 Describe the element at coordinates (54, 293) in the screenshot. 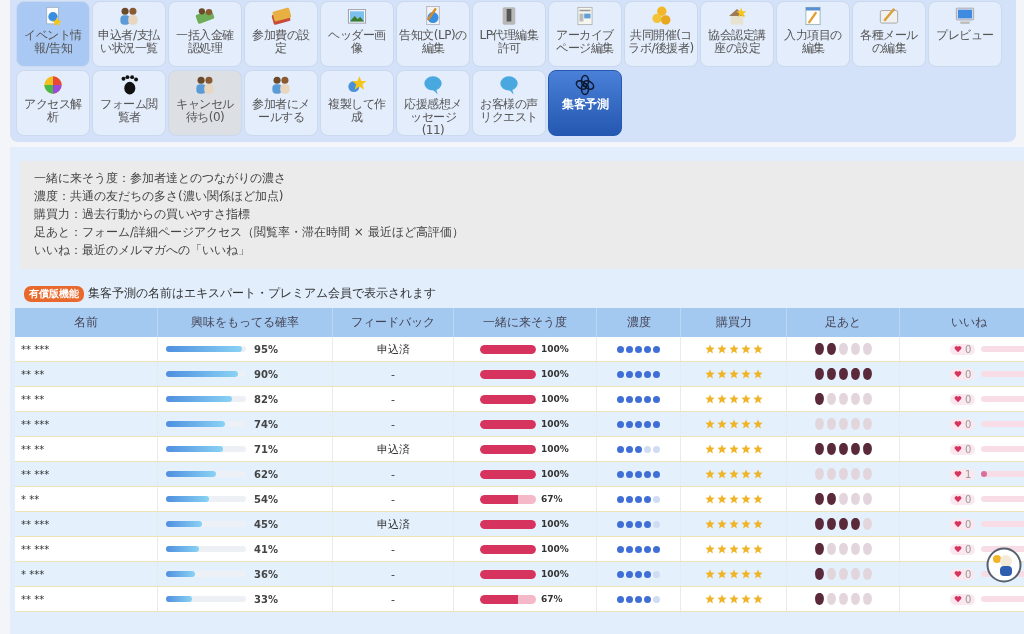

I see `paid-feature-badge: 有償版機能` at that location.